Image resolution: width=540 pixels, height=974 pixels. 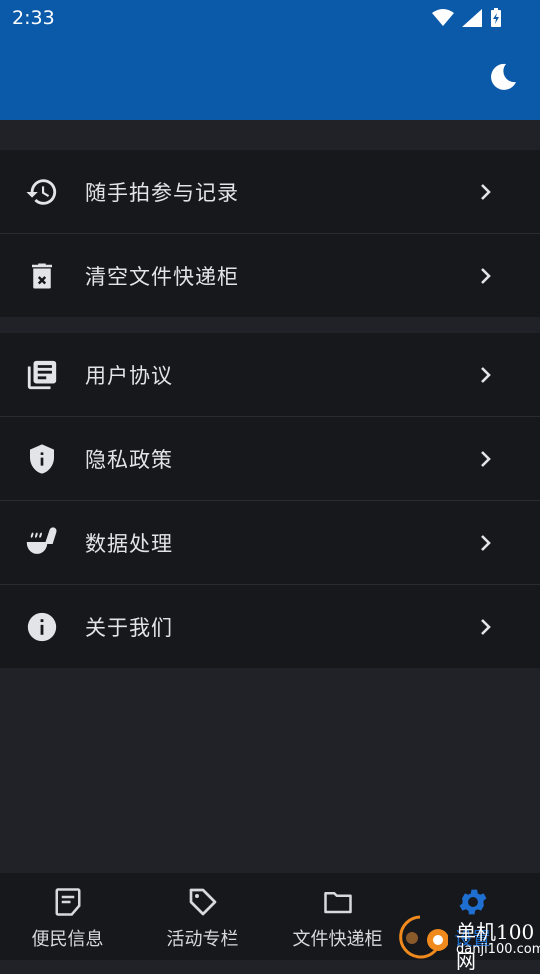 I want to click on moon-icon, so click(x=503, y=77).